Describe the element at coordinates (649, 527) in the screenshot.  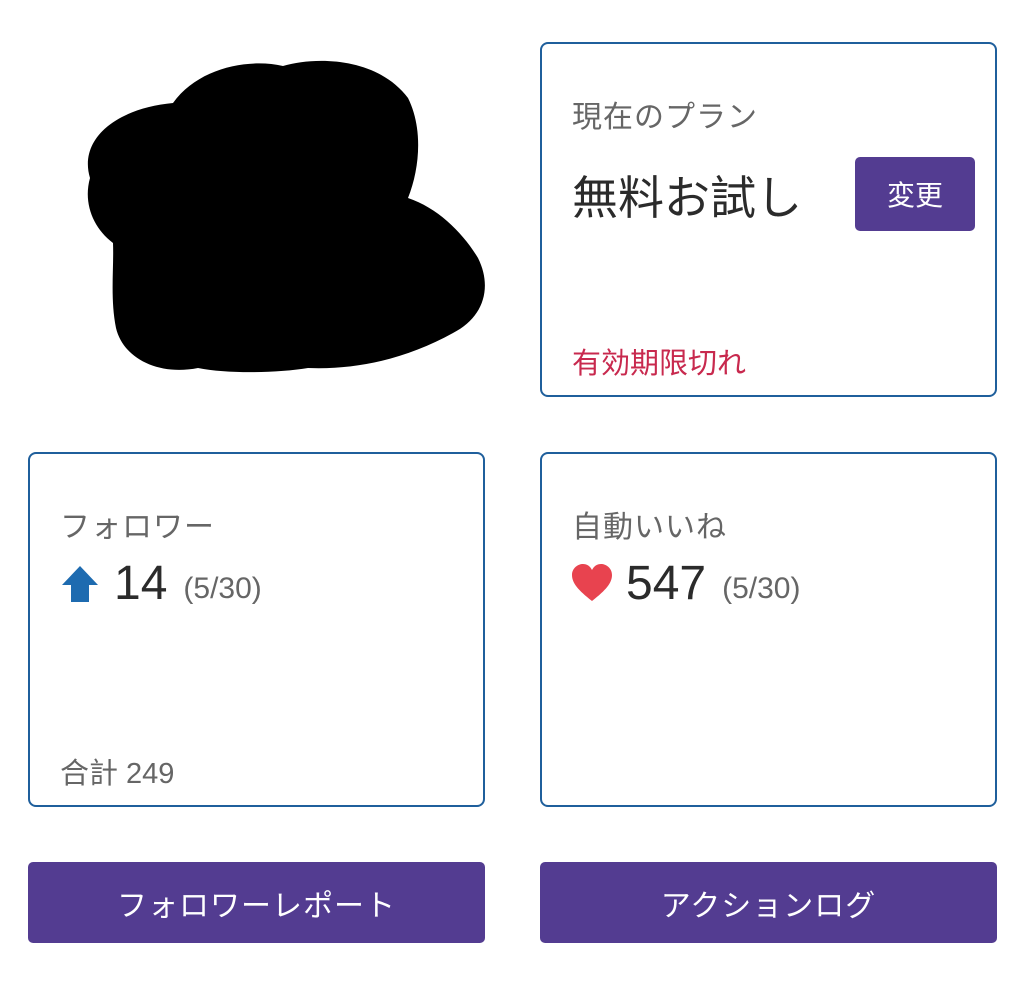
I see `auto-likes-label: 自動いいね` at that location.